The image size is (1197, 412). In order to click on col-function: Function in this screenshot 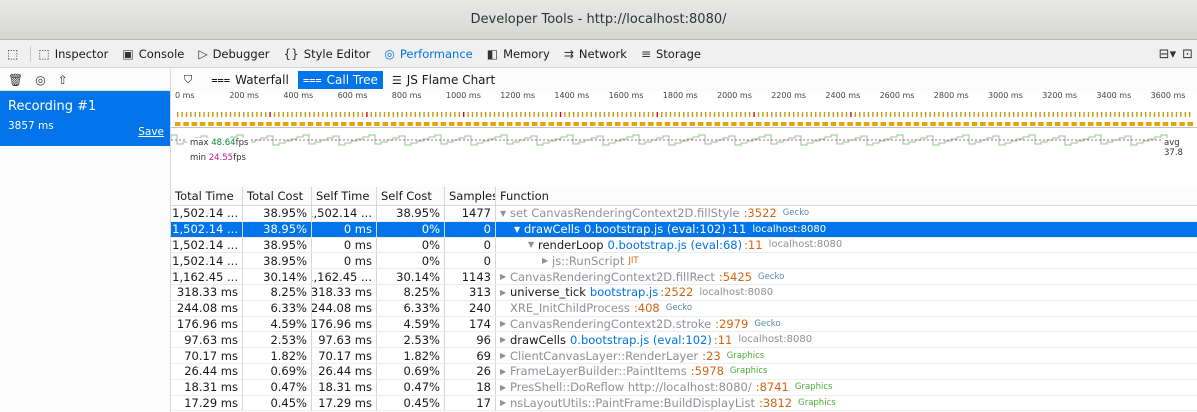, I will do `click(846, 196)`.